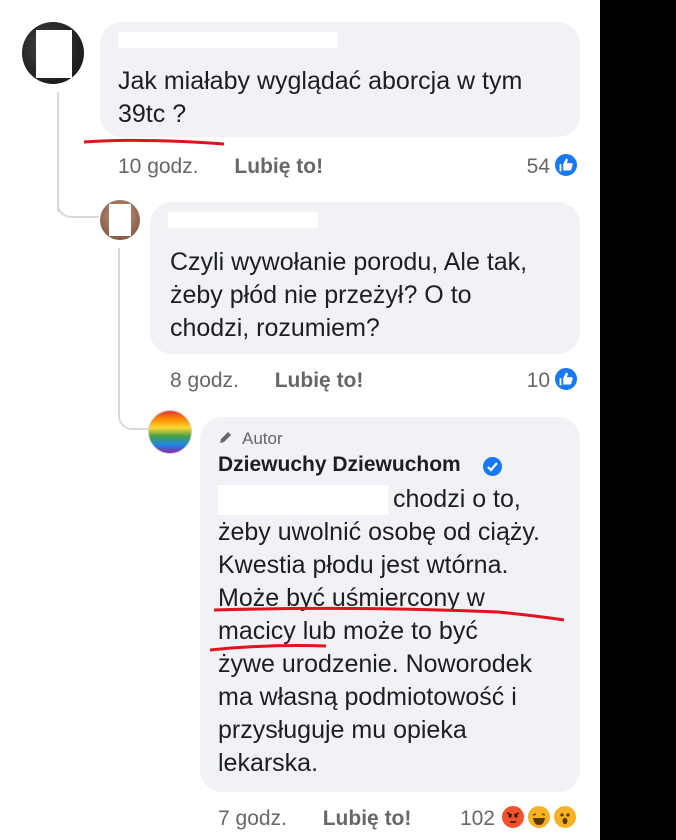 This screenshot has width=676, height=840. What do you see at coordinates (220, 167) in the screenshot?
I see `comment-meta: 10 godz. Lubię to!` at bounding box center [220, 167].